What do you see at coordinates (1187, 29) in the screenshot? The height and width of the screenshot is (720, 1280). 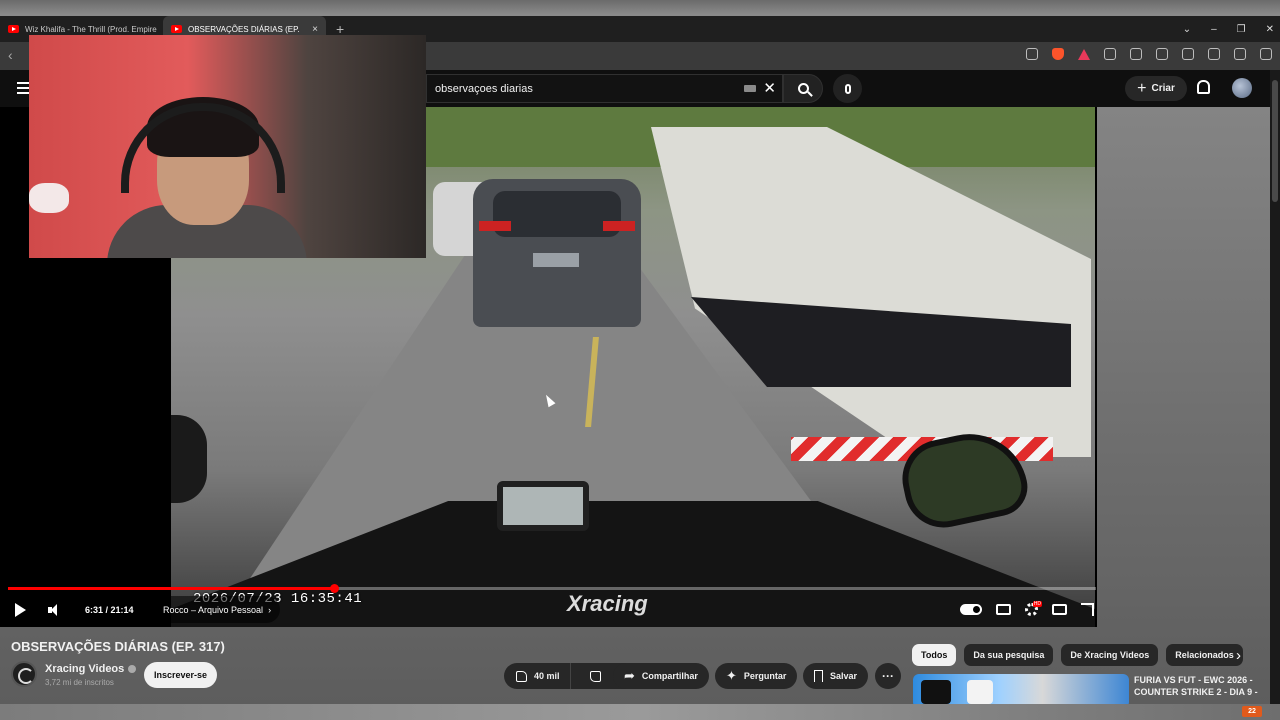 I see `tab-search-icon: ⌄` at bounding box center [1187, 29].